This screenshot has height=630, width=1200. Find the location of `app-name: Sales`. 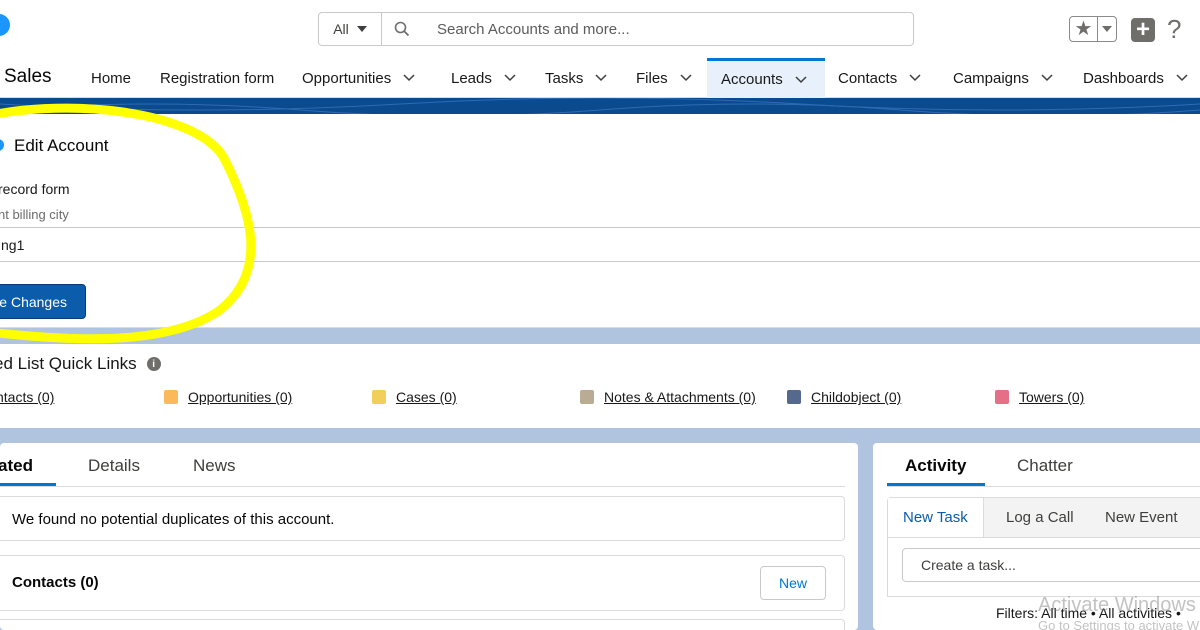

app-name: Sales is located at coordinates (28, 76).